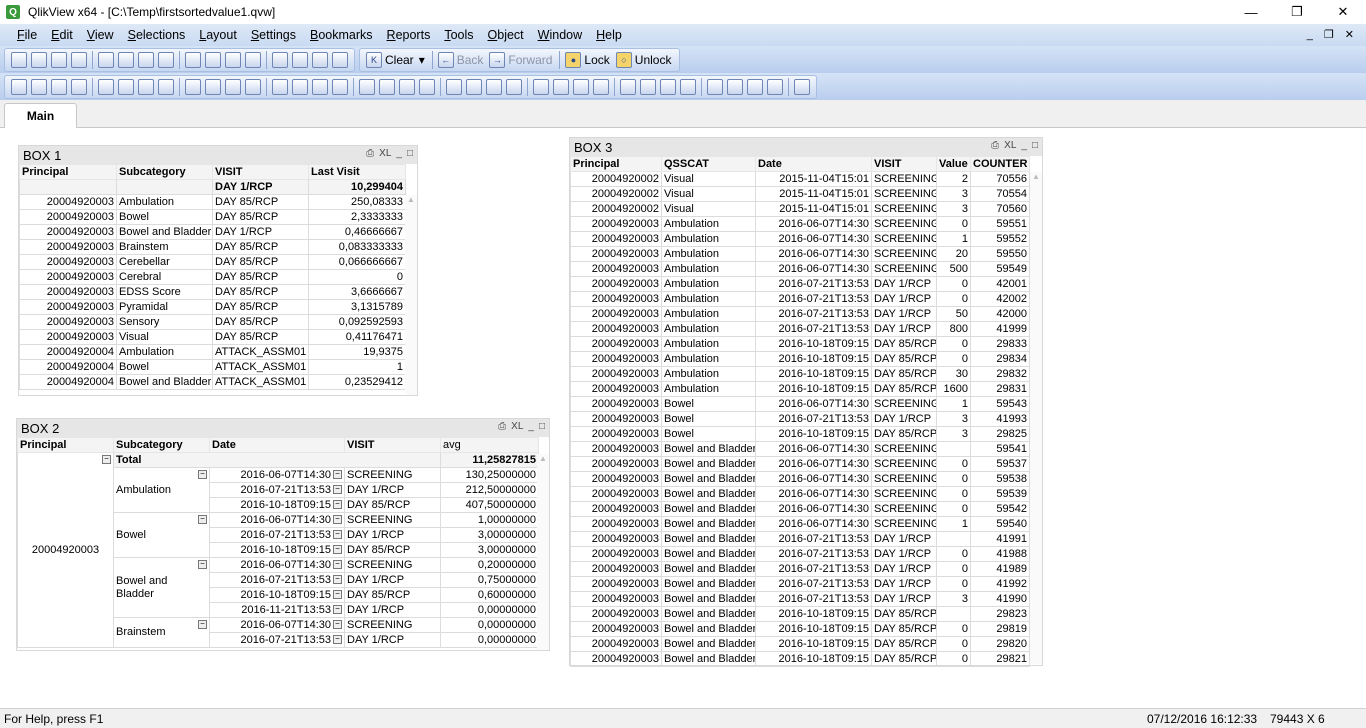 The width and height of the screenshot is (1366, 728). What do you see at coordinates (489, 475) in the screenshot?
I see `avg-cell: 130,25000000` at bounding box center [489, 475].